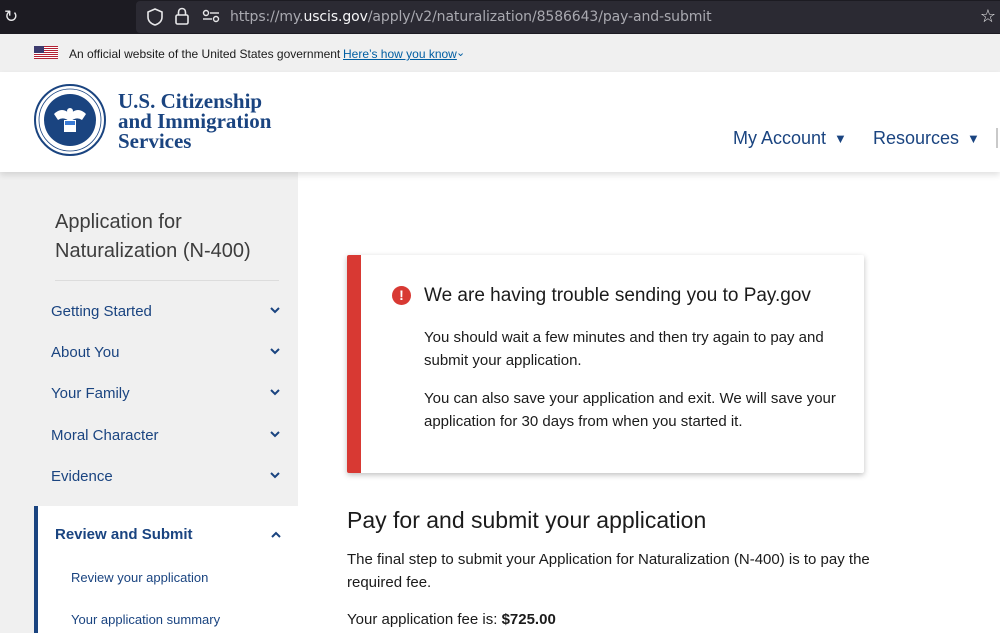 The height and width of the screenshot is (633, 1000). Describe the element at coordinates (997, 138) in the screenshot. I see `nav-divider` at that location.